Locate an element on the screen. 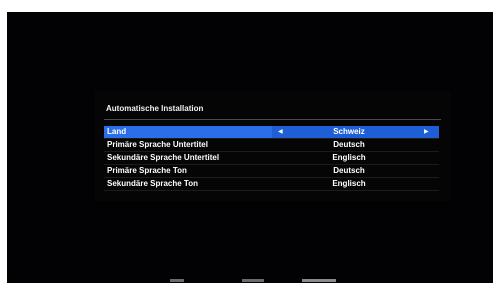 The height and width of the screenshot is (283, 500). setting-row-primary-subtitle-language: Primäre Sprache Untertitel Deutsch is located at coordinates (271, 145).